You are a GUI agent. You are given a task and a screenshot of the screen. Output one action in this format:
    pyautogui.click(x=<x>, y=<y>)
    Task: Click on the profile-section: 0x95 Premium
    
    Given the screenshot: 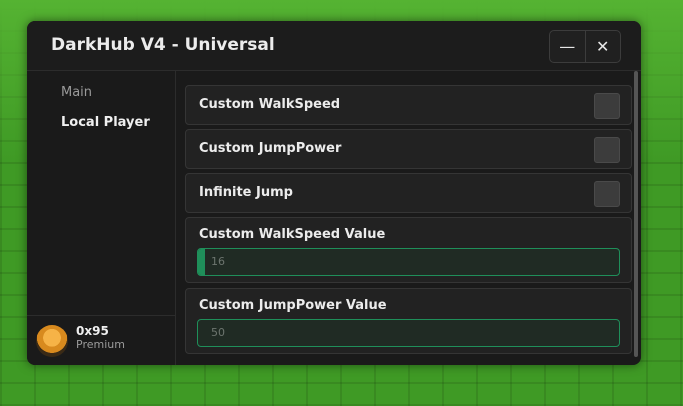 What is the action you would take?
    pyautogui.click(x=101, y=340)
    